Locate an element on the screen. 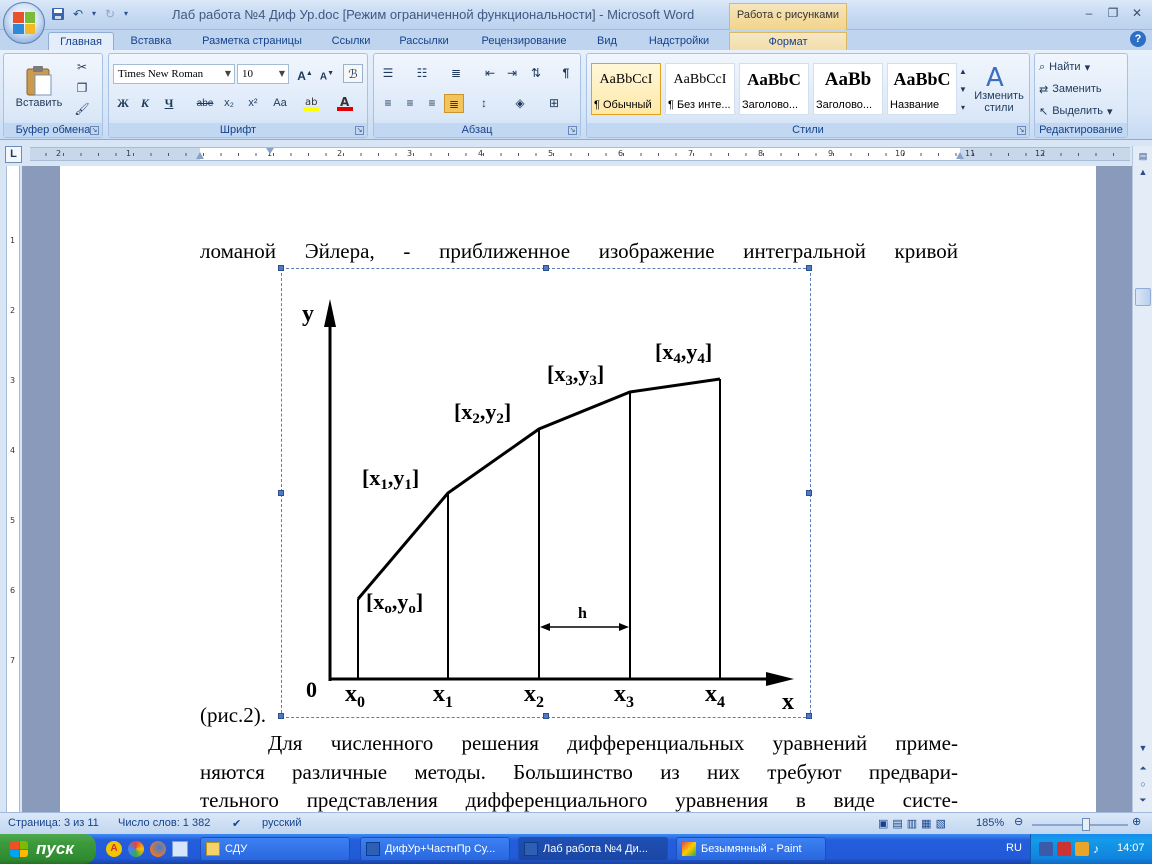 The width and height of the screenshot is (1152, 864). scroll-thumb is located at coordinates (1143, 297).